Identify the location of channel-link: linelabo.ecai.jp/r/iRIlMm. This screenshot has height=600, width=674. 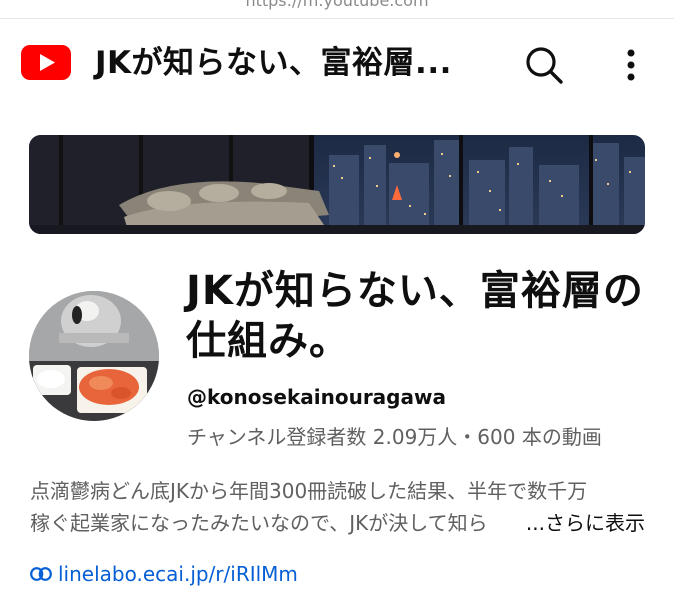
(164, 574).